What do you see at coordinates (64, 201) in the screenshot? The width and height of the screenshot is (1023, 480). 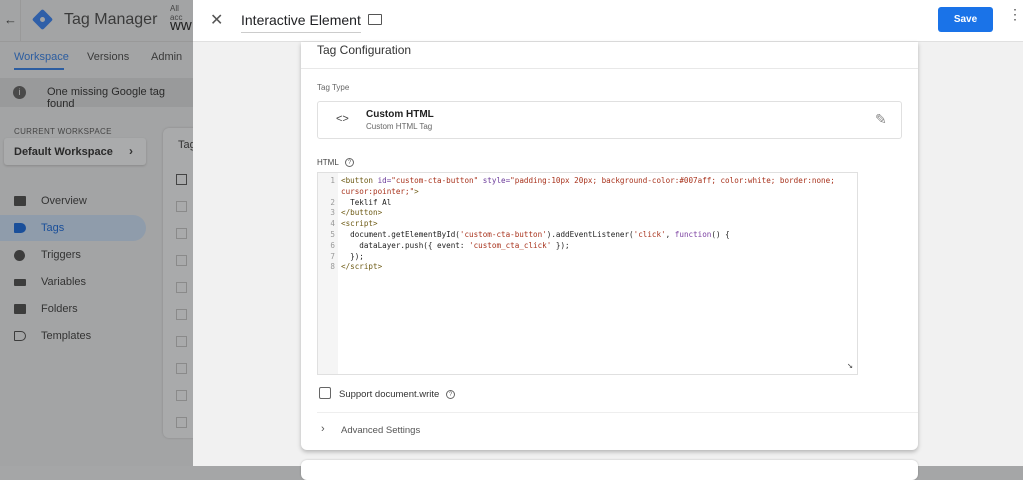 I see `nav-label: Overview` at bounding box center [64, 201].